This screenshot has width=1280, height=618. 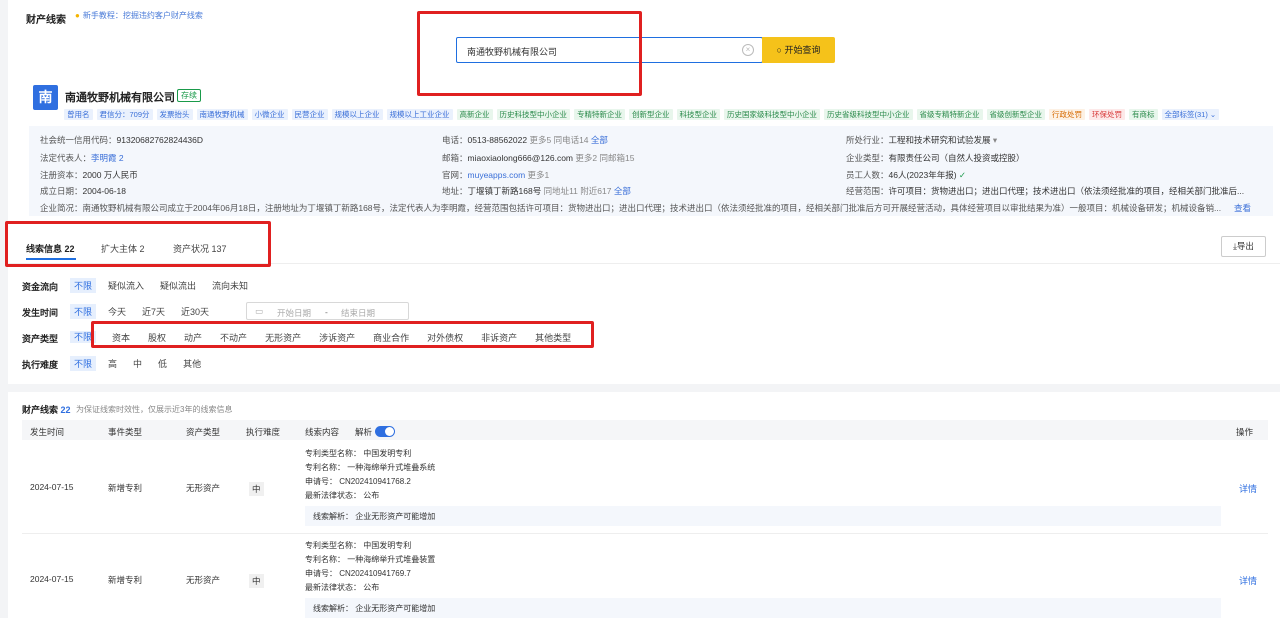 I want to click on company-tag: 环保处罚, so click(x=1107, y=114).